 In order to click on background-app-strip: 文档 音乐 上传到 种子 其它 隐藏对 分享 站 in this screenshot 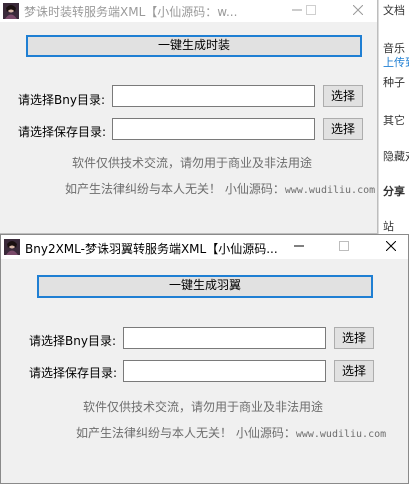, I will do `click(393, 130)`.